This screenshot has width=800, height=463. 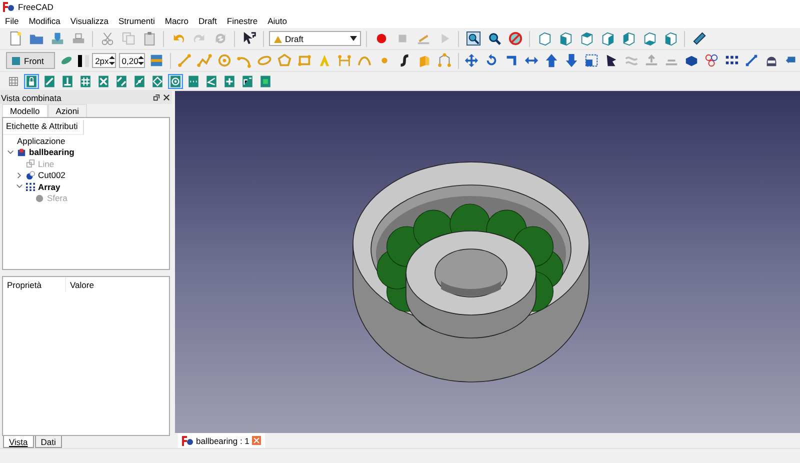 What do you see at coordinates (711, 61) in the screenshot?
I see `shape-cluster-icon` at bounding box center [711, 61].